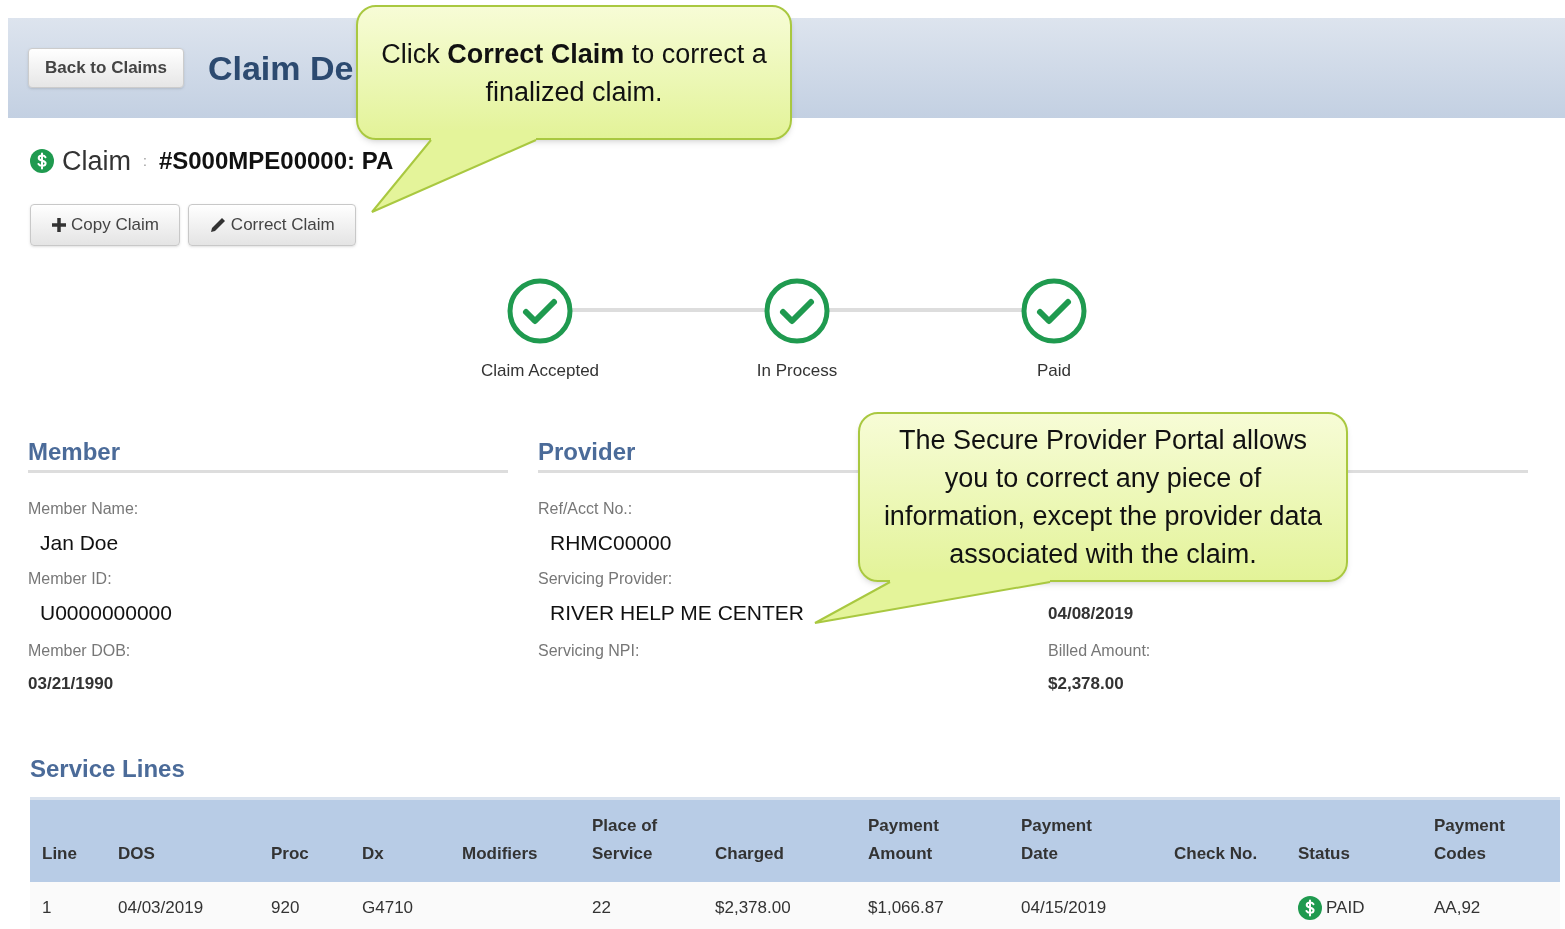 The height and width of the screenshot is (929, 1565). I want to click on field-label: Member Name:, so click(83, 509).